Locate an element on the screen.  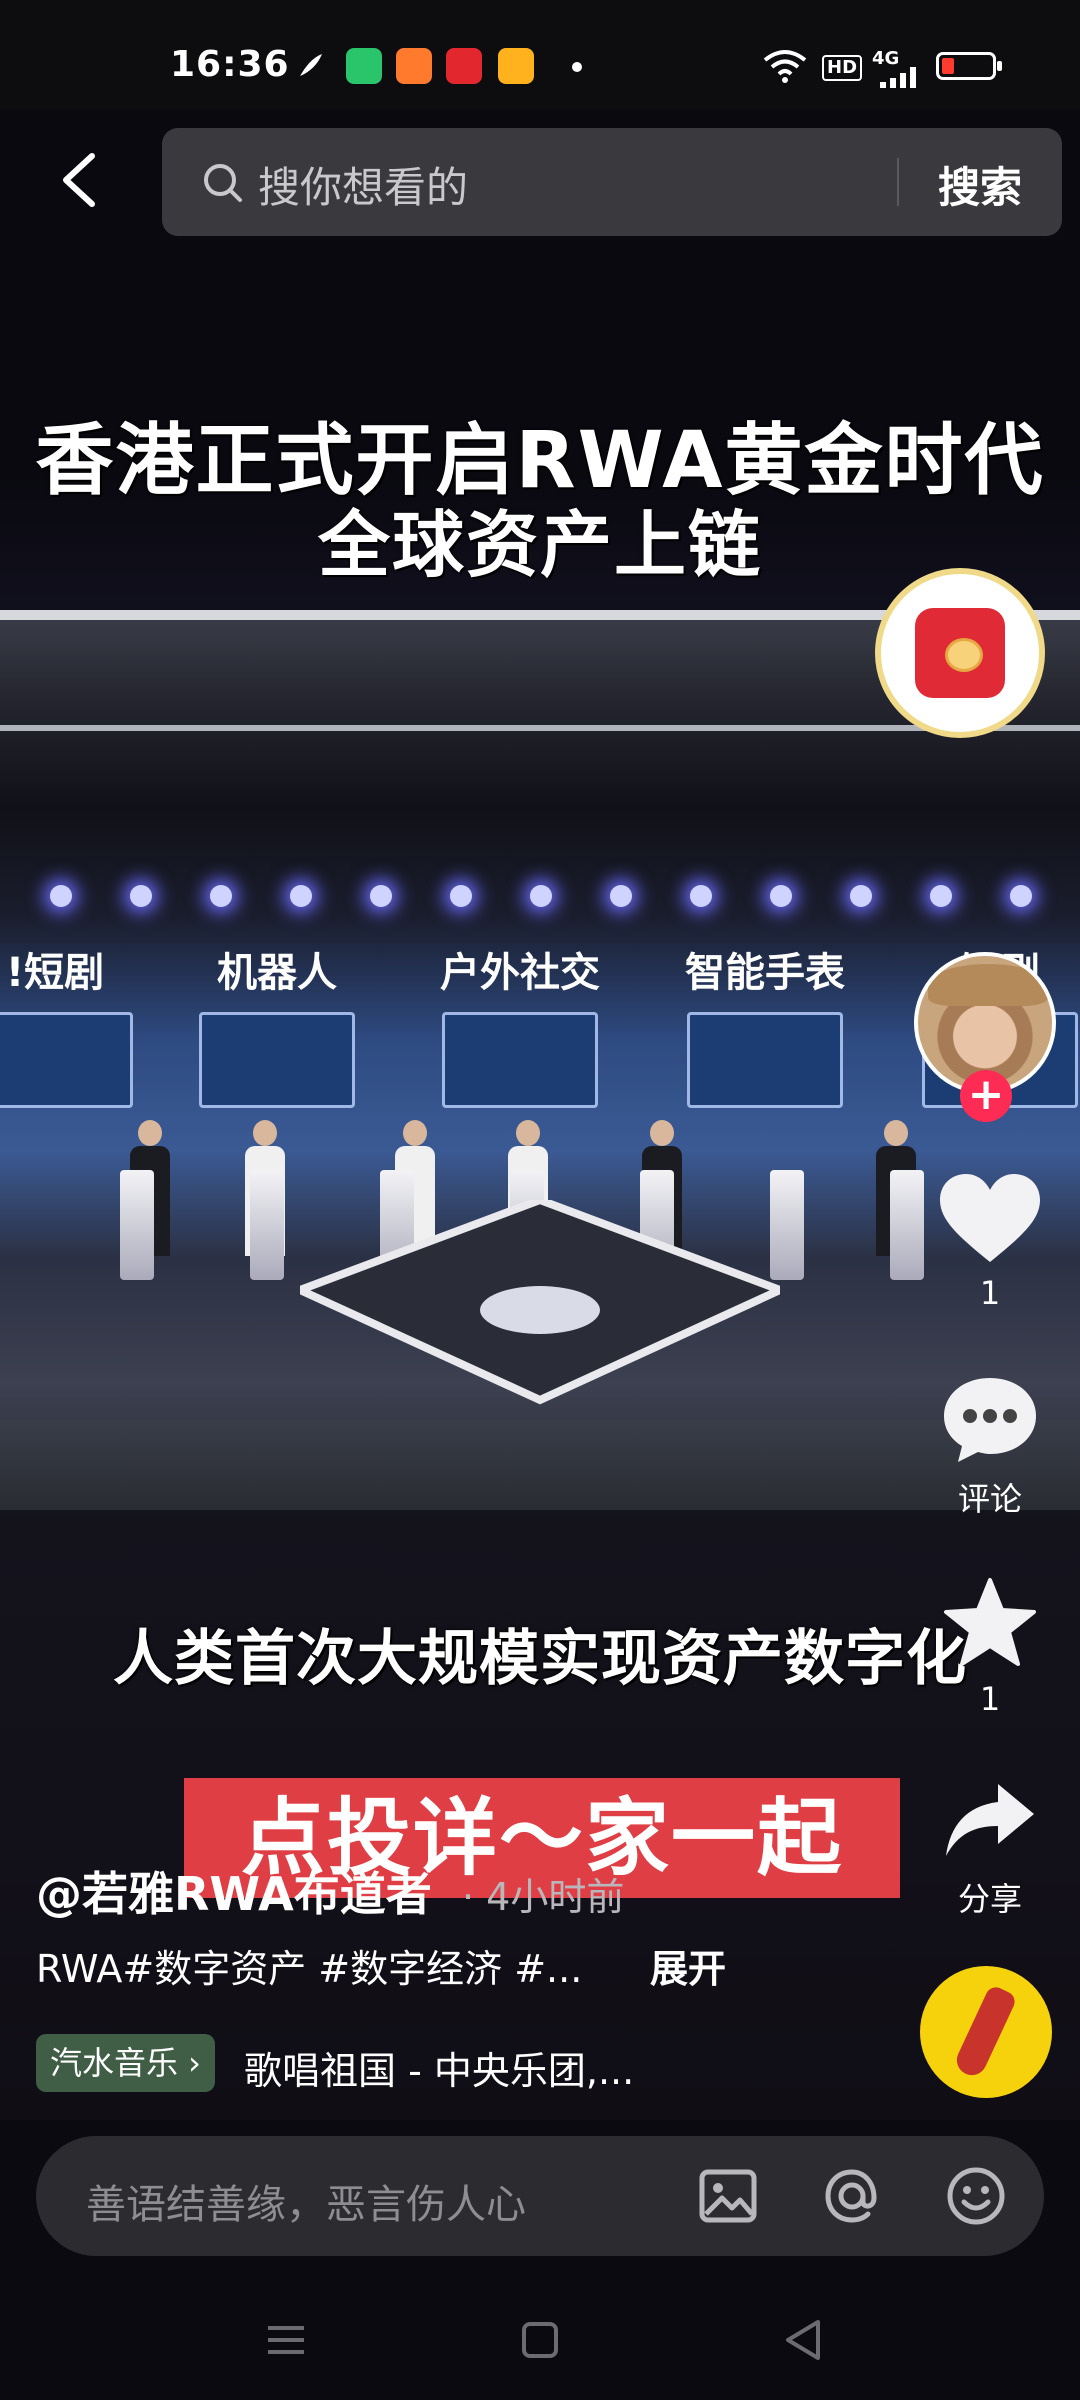
comment-label: 评论 is located at coordinates (989, 1499).